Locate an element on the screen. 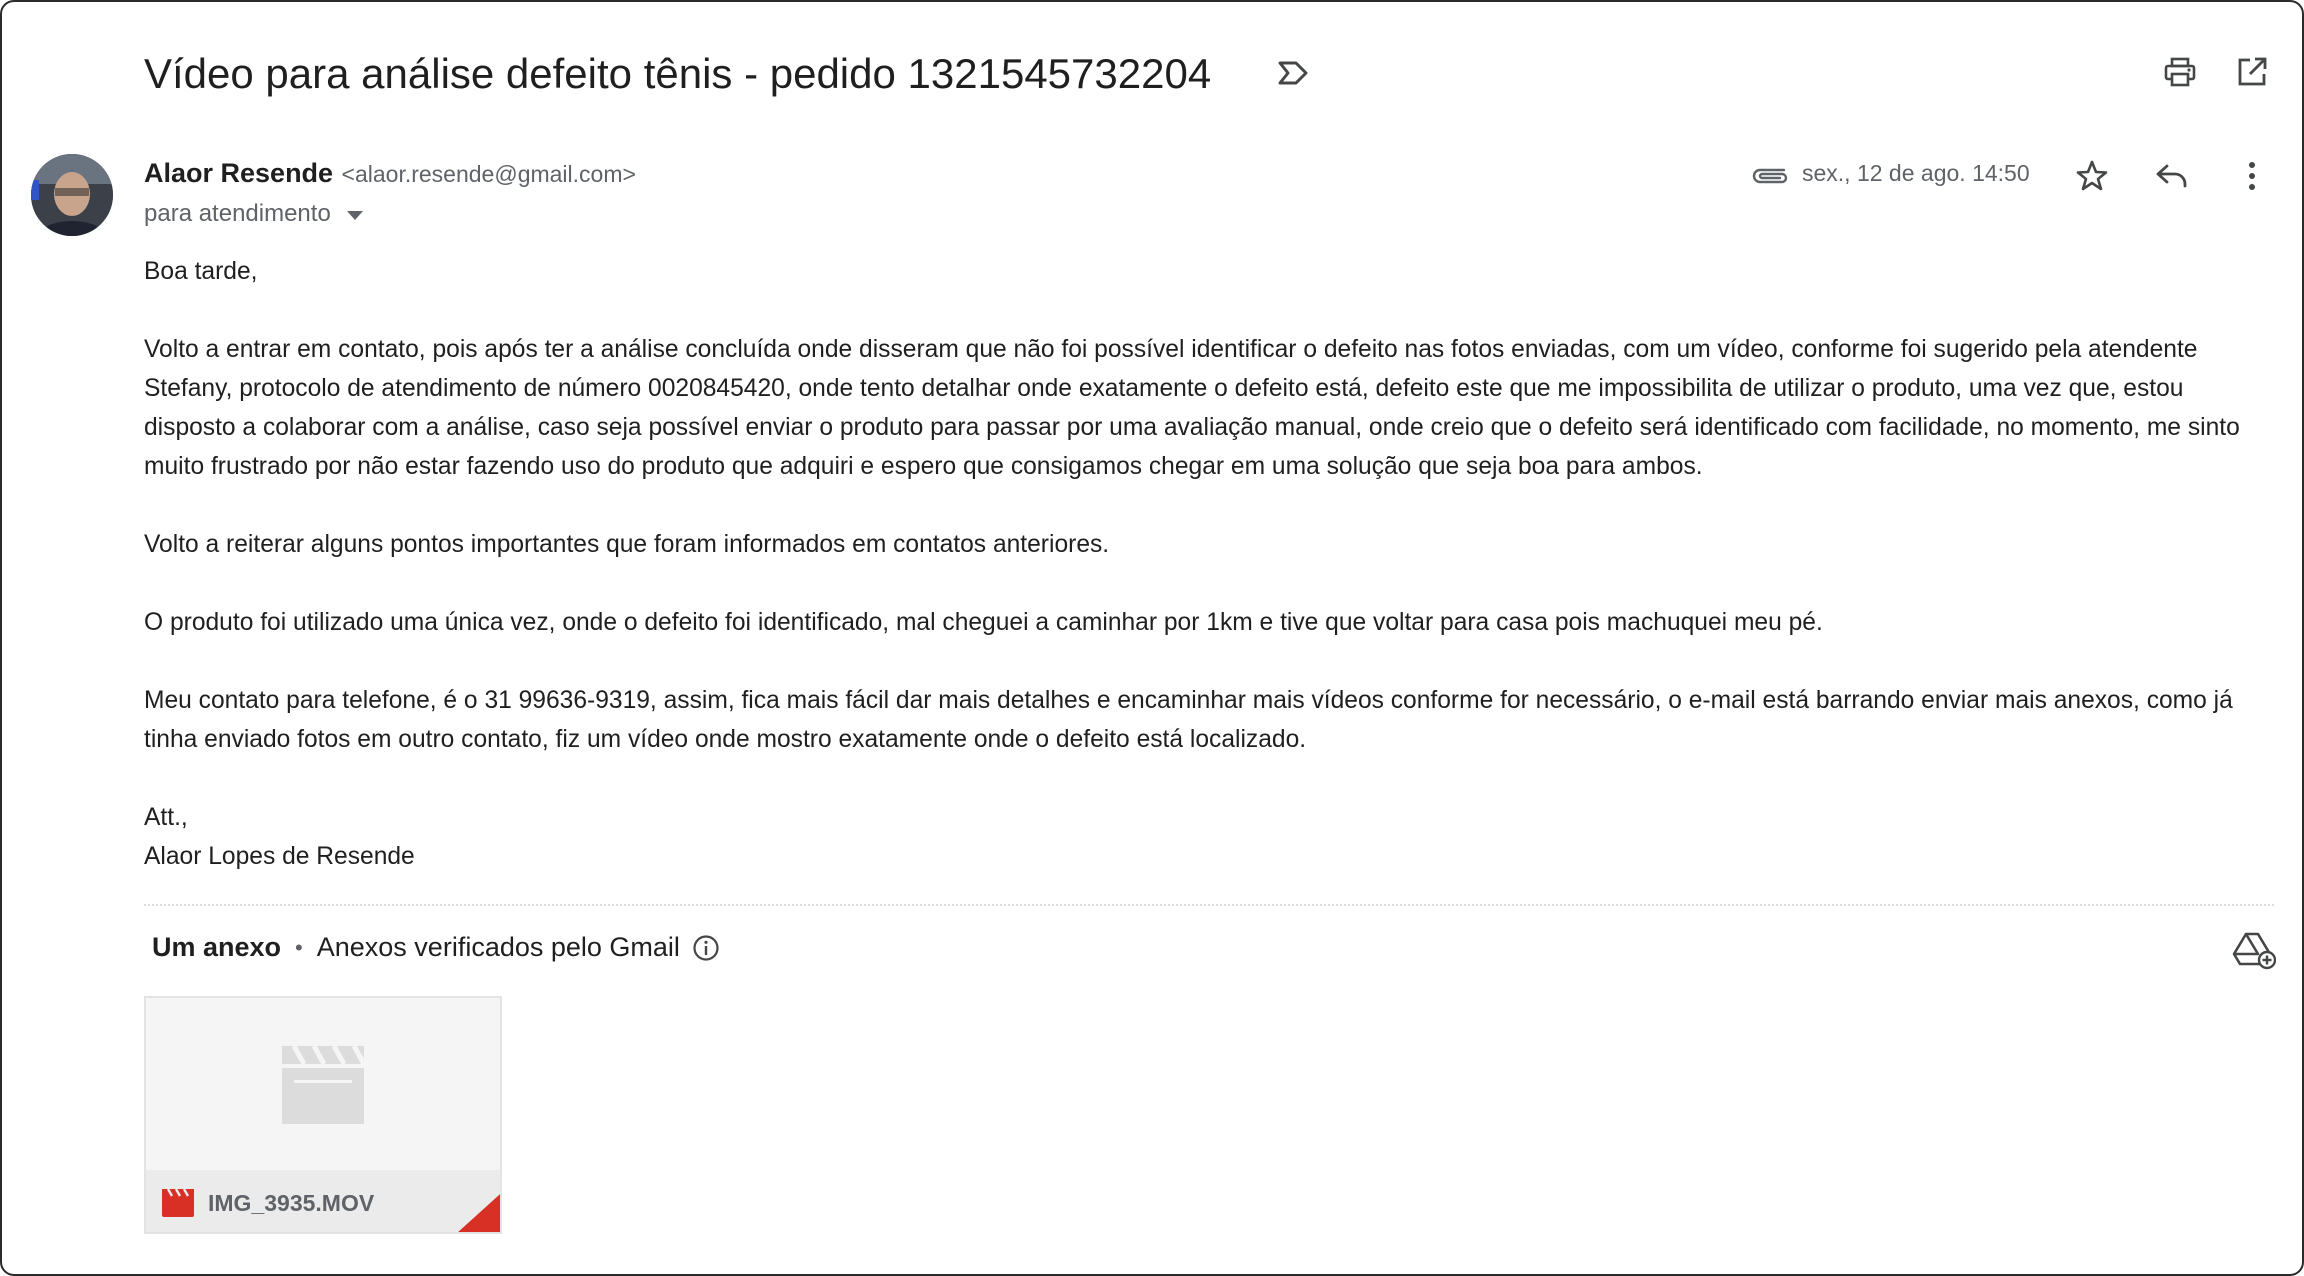 The height and width of the screenshot is (1276, 2304). star-button is located at coordinates (2092, 176).